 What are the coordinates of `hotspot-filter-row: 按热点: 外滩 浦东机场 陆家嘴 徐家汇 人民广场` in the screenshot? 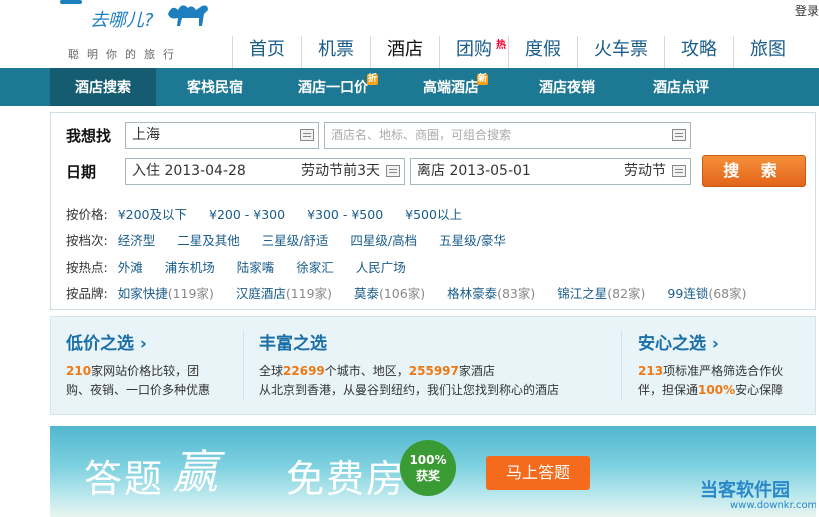 It's located at (236, 267).